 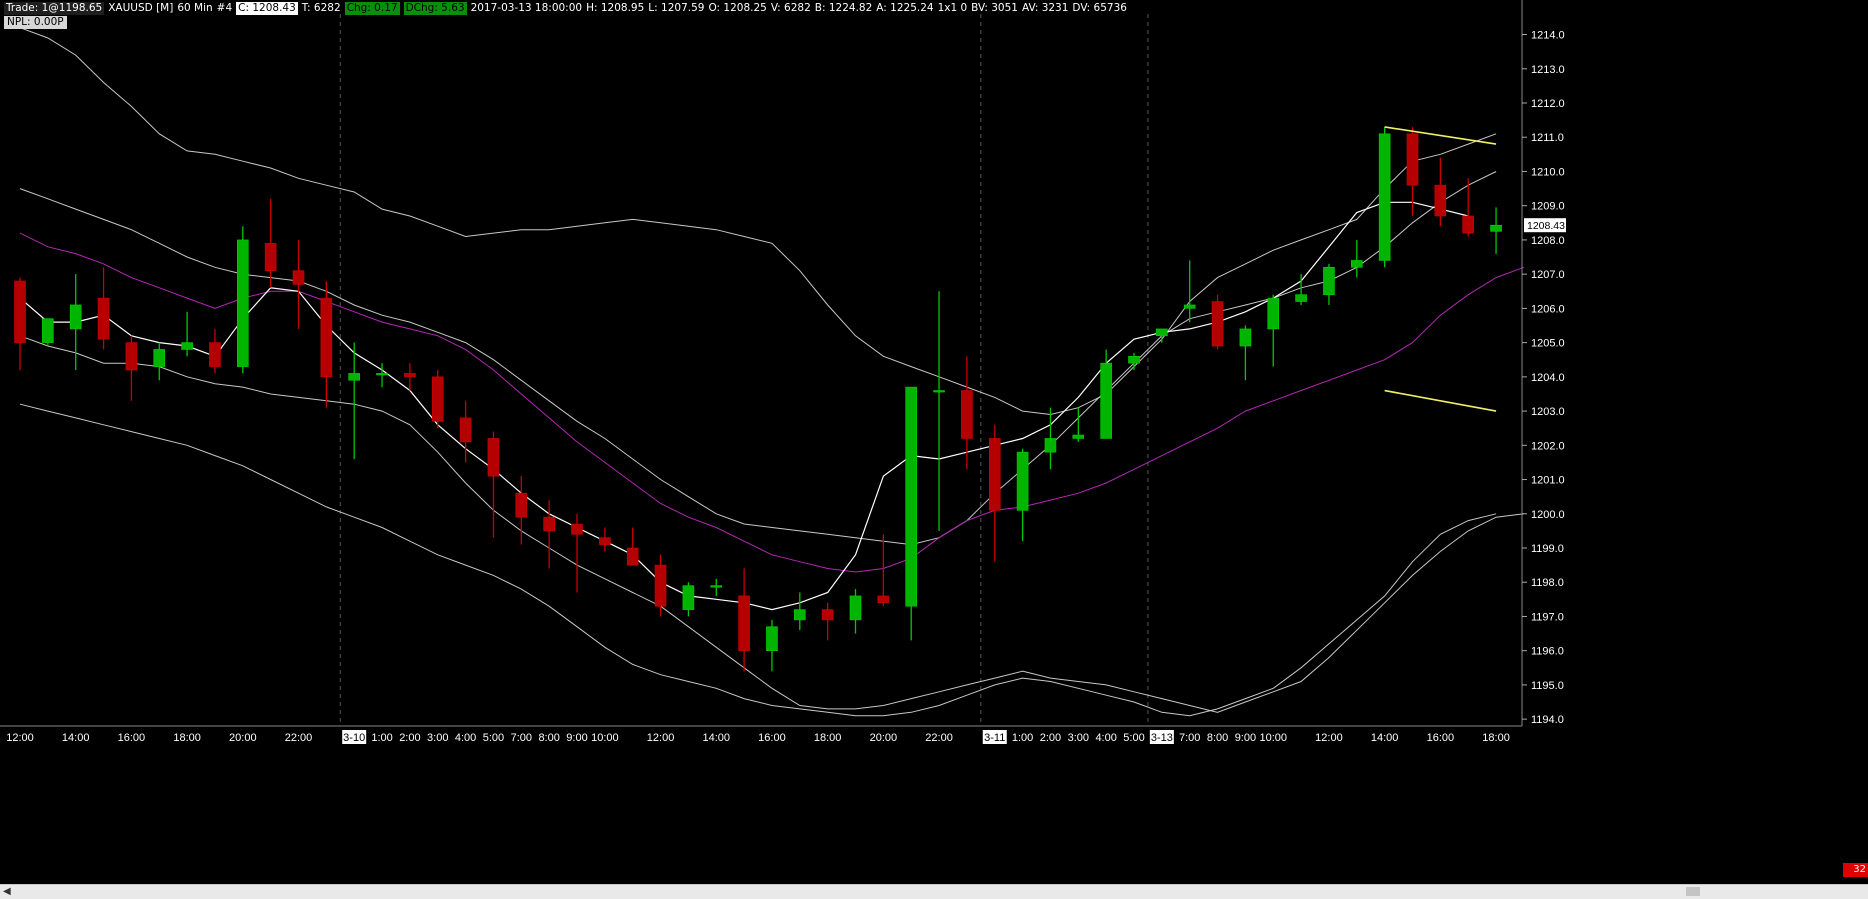 I want to click on y-tick-label: 1196.0, so click(x=1547, y=652).